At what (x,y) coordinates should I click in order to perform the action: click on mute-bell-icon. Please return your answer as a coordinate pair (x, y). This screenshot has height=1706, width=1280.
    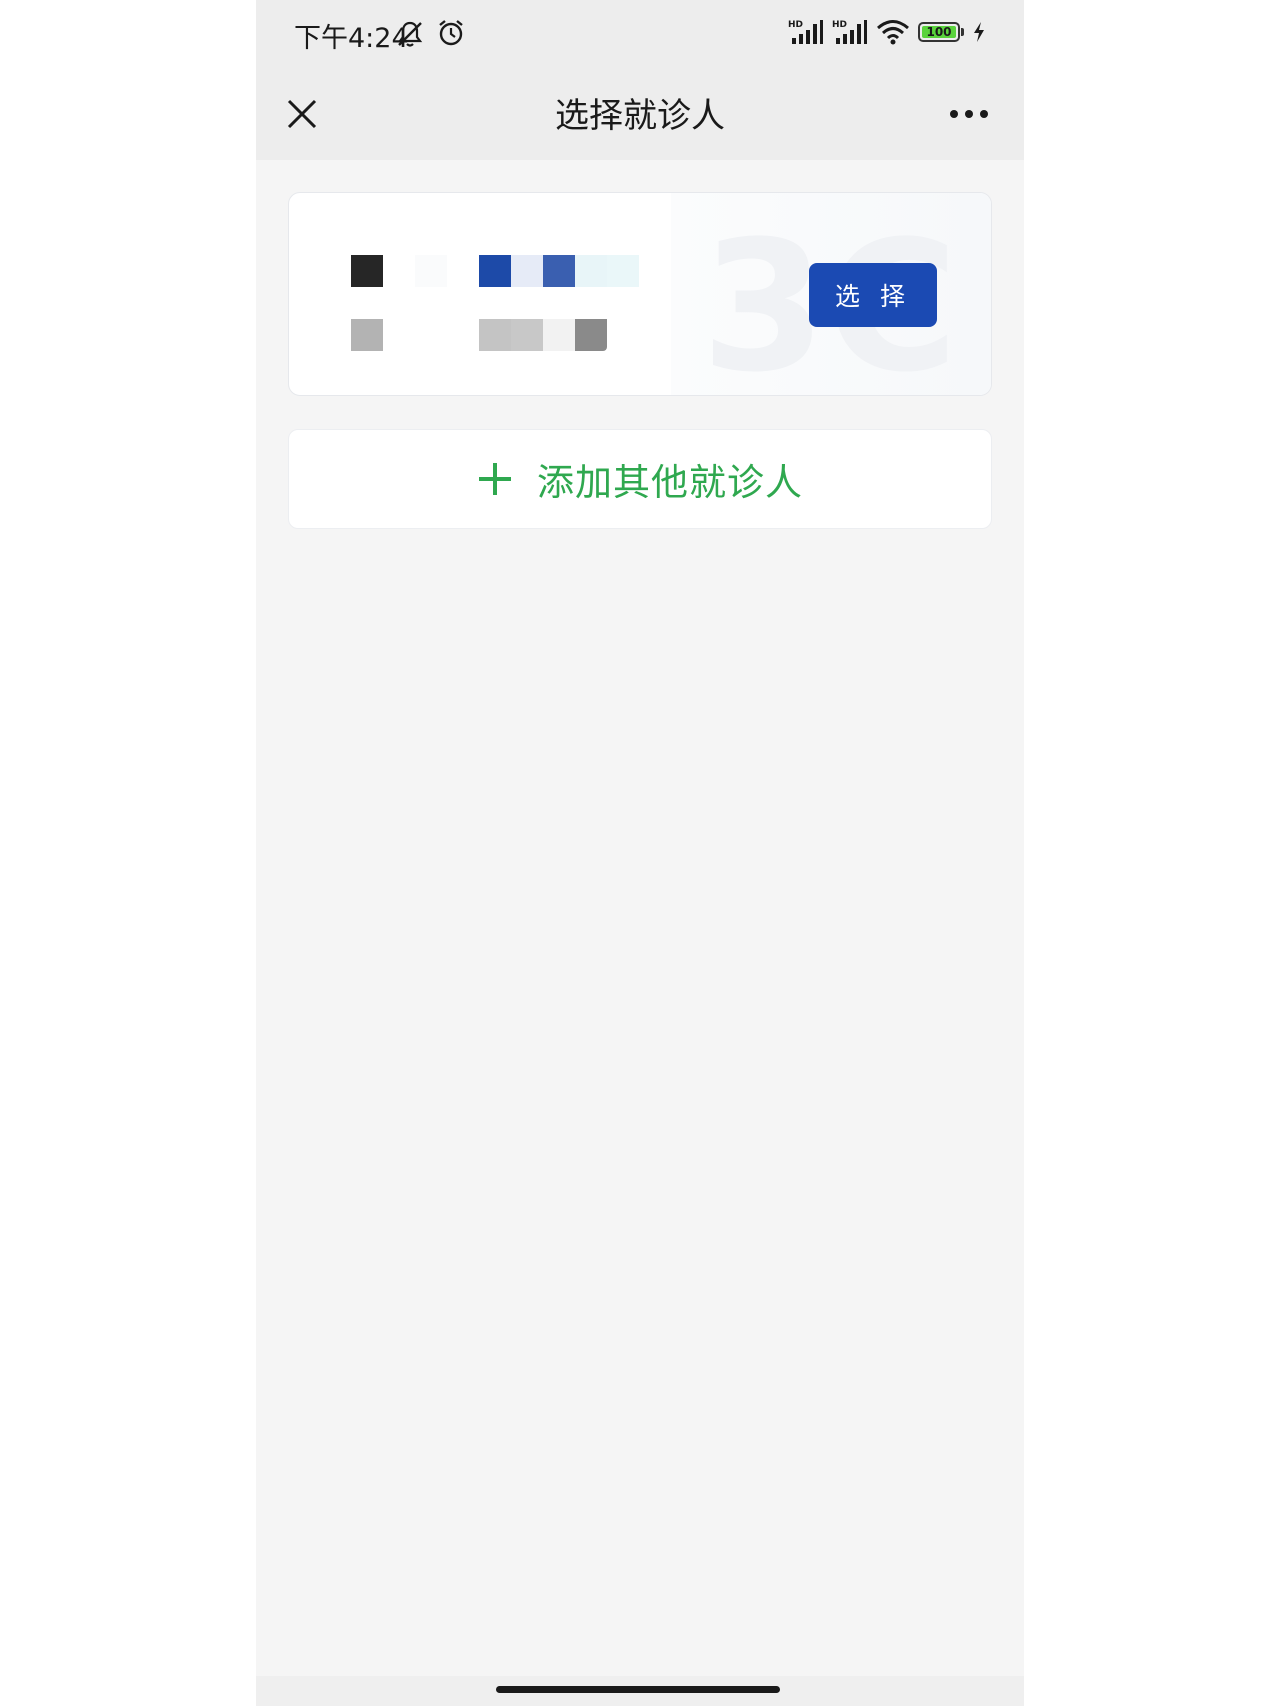
    Looking at the image, I should click on (410, 34).